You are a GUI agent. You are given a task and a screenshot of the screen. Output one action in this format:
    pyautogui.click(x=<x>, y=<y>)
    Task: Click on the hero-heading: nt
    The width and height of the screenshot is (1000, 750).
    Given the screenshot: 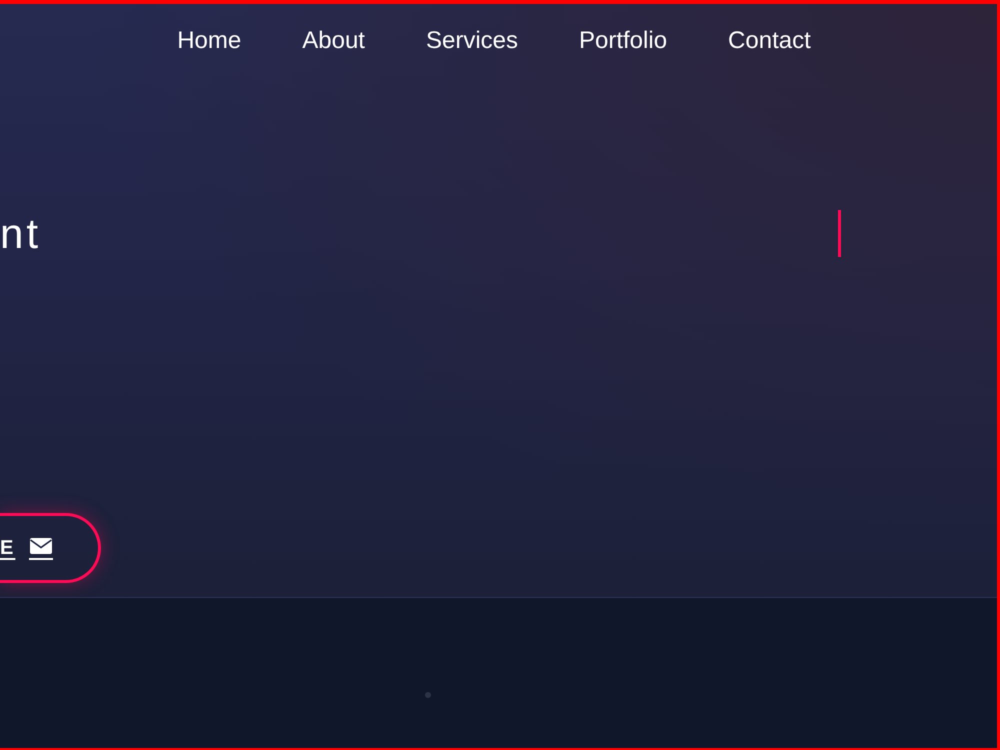 What is the action you would take?
    pyautogui.click(x=21, y=233)
    